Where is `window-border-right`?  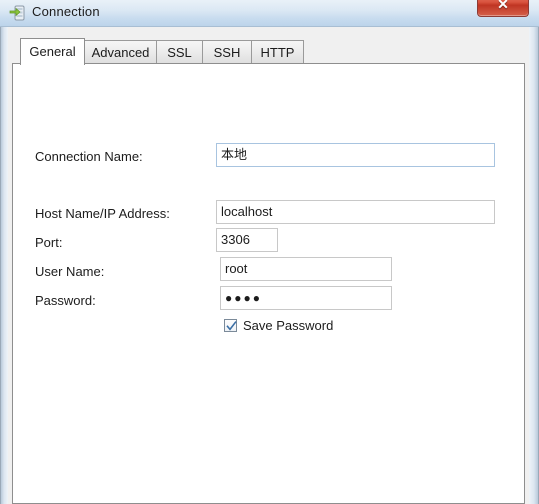 window-border-right is located at coordinates (534, 252).